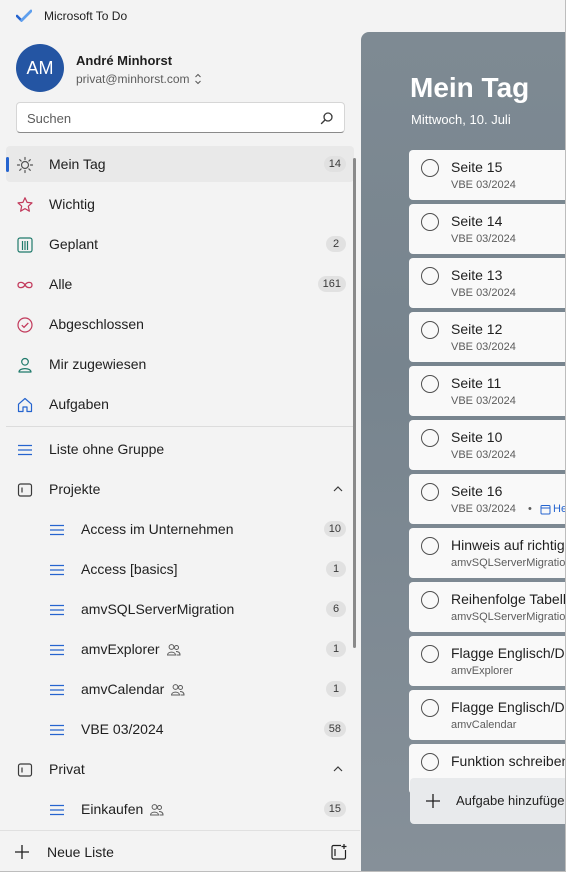  Describe the element at coordinates (25, 325) in the screenshot. I see `check-circle-icon` at that location.